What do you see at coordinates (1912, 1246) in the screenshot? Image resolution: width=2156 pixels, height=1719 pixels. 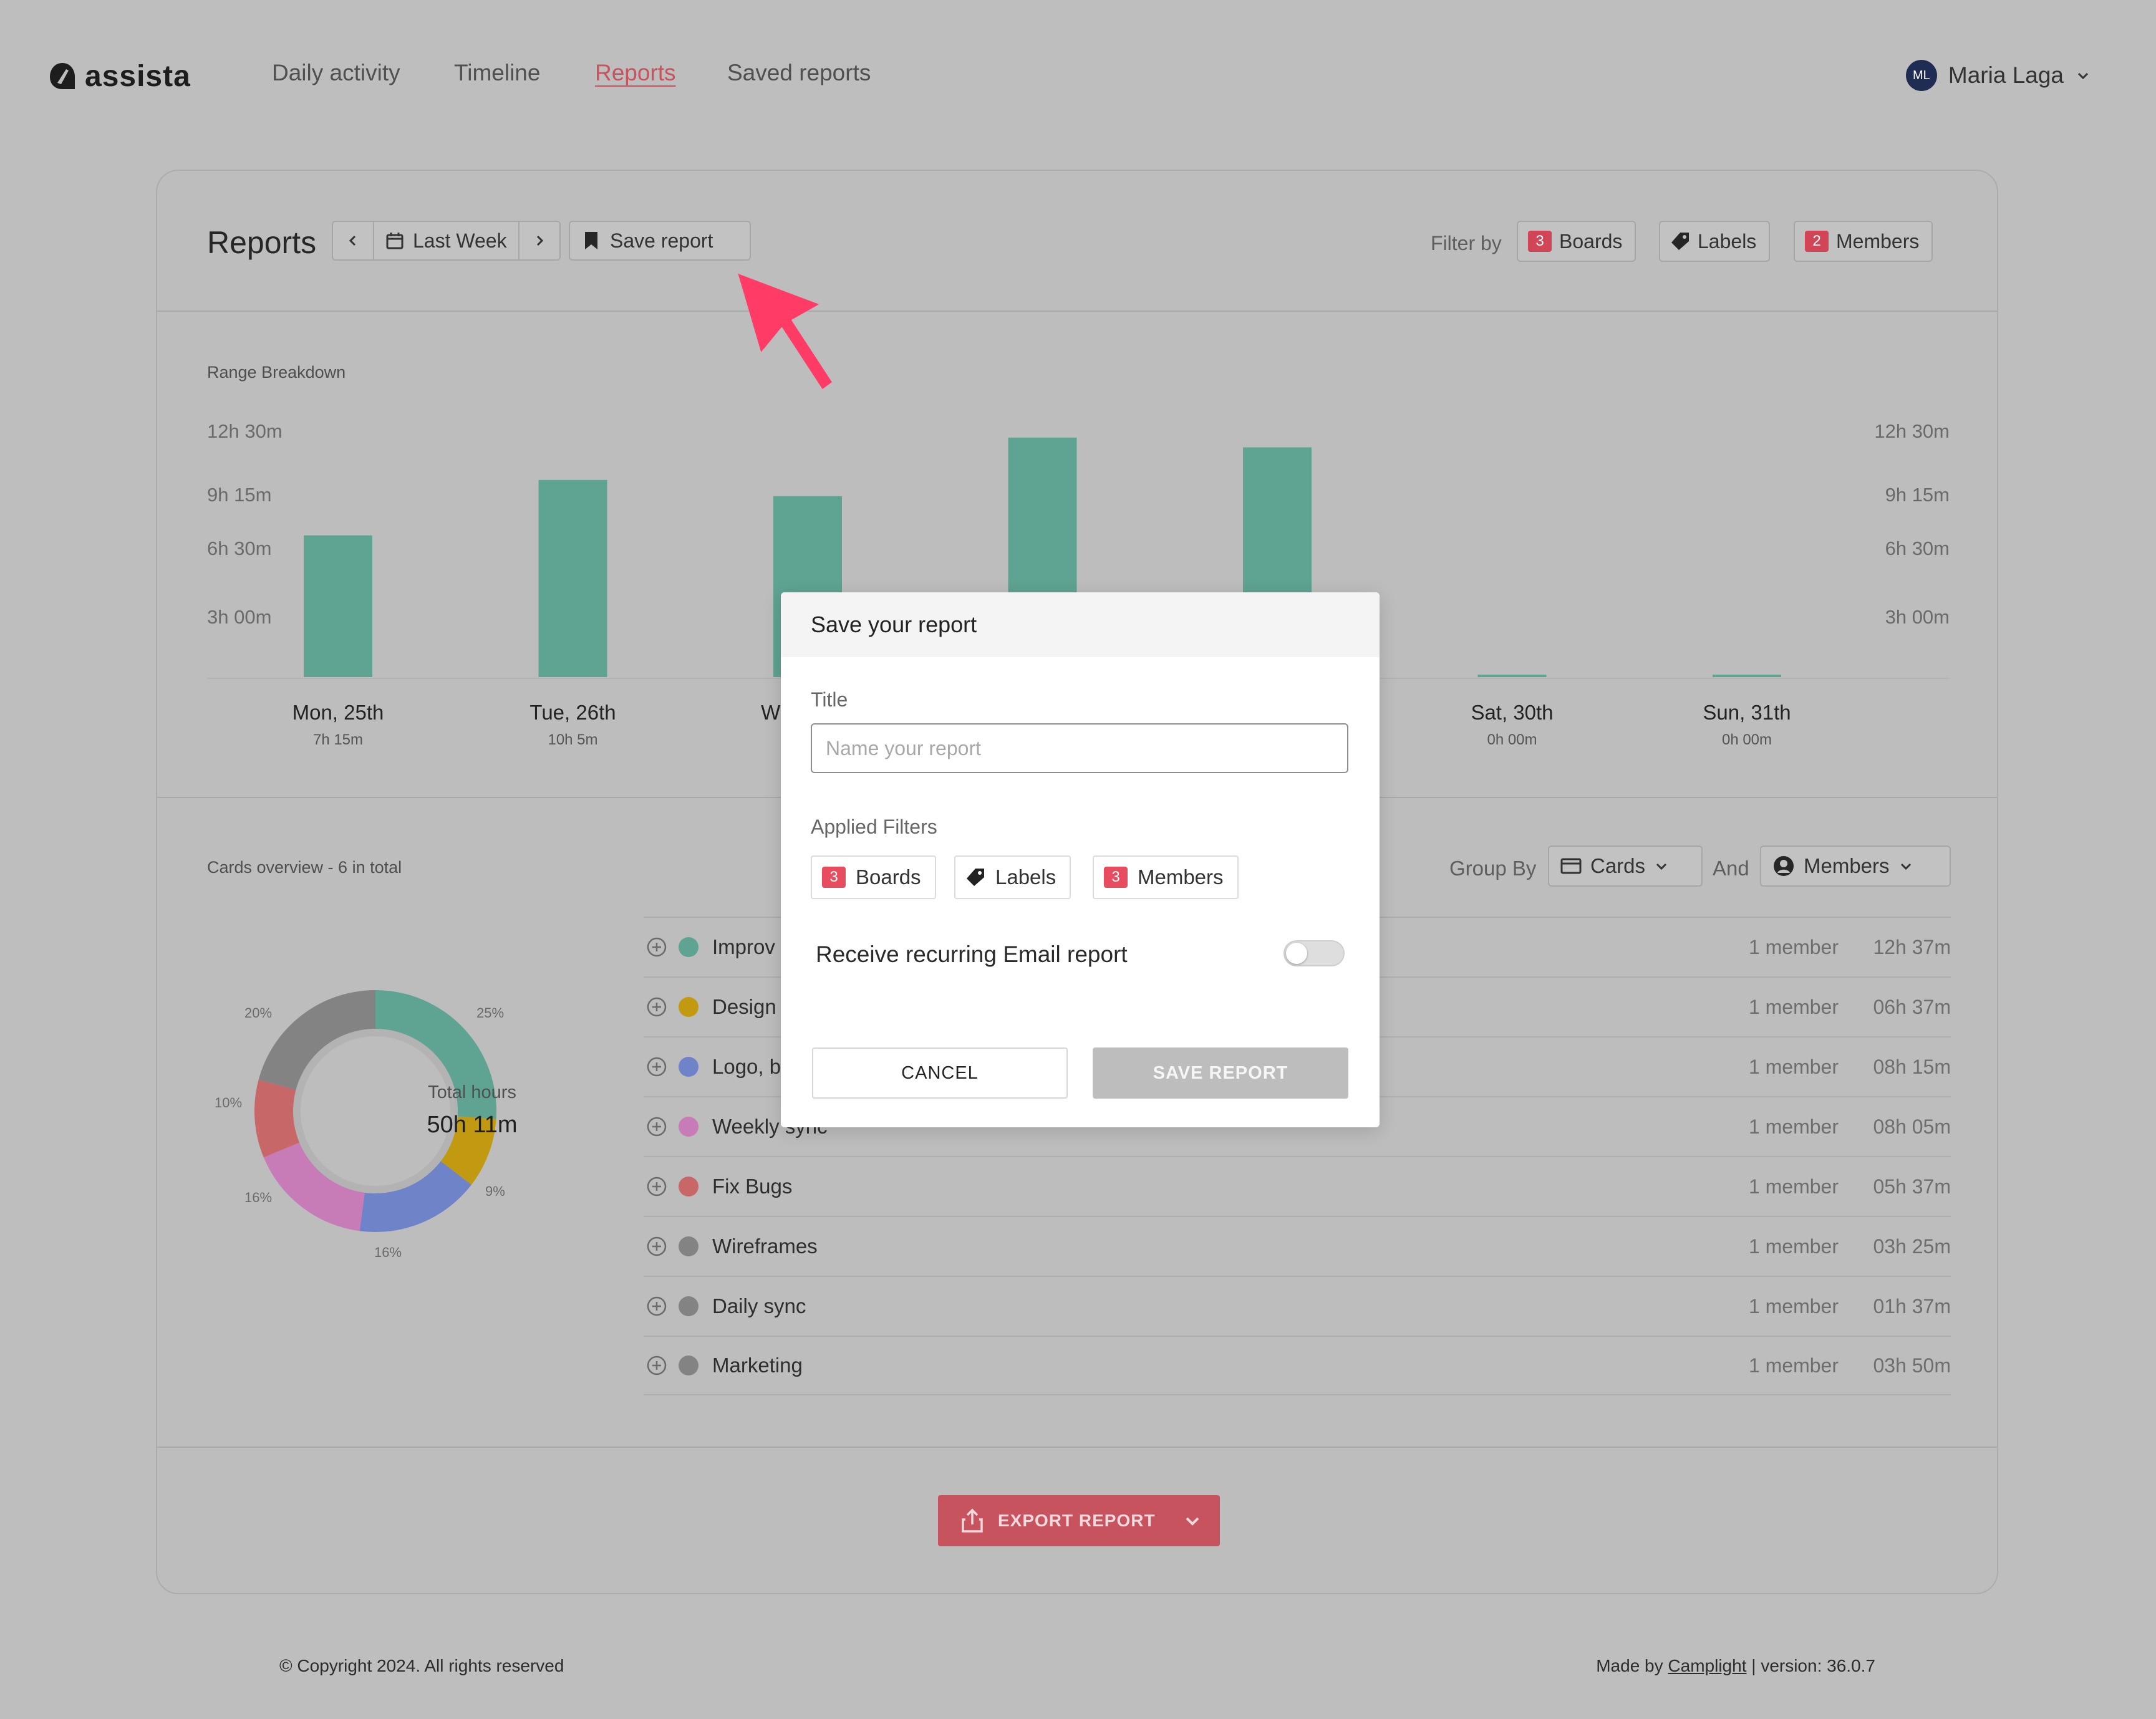 I see `card-time: 03h 25m` at bounding box center [1912, 1246].